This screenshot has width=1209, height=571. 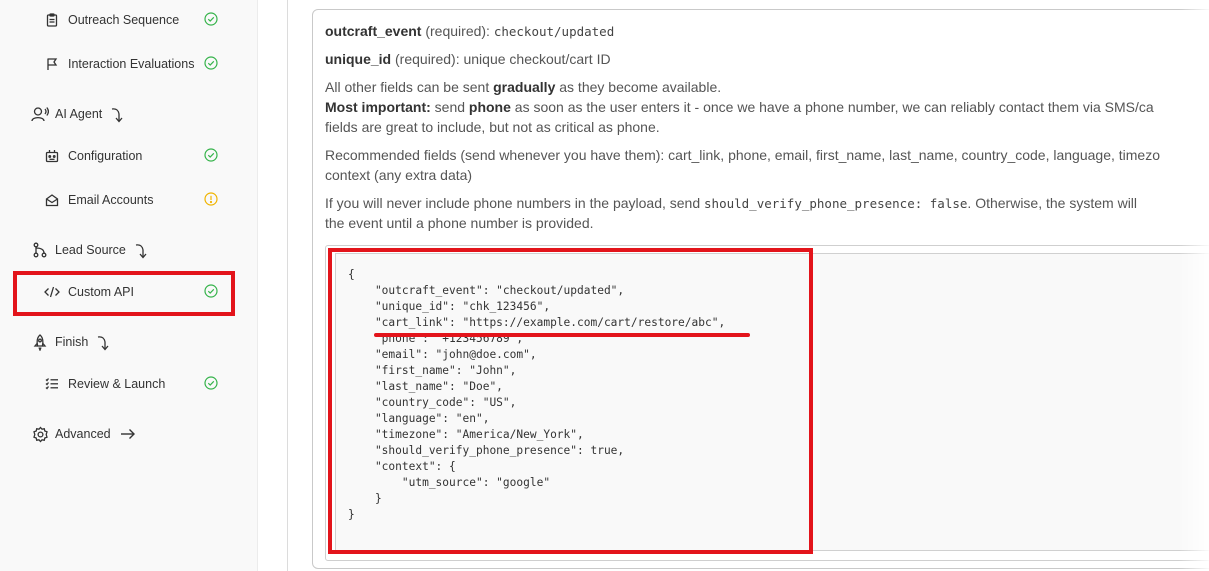 I want to click on agent-icon, so click(x=40, y=114).